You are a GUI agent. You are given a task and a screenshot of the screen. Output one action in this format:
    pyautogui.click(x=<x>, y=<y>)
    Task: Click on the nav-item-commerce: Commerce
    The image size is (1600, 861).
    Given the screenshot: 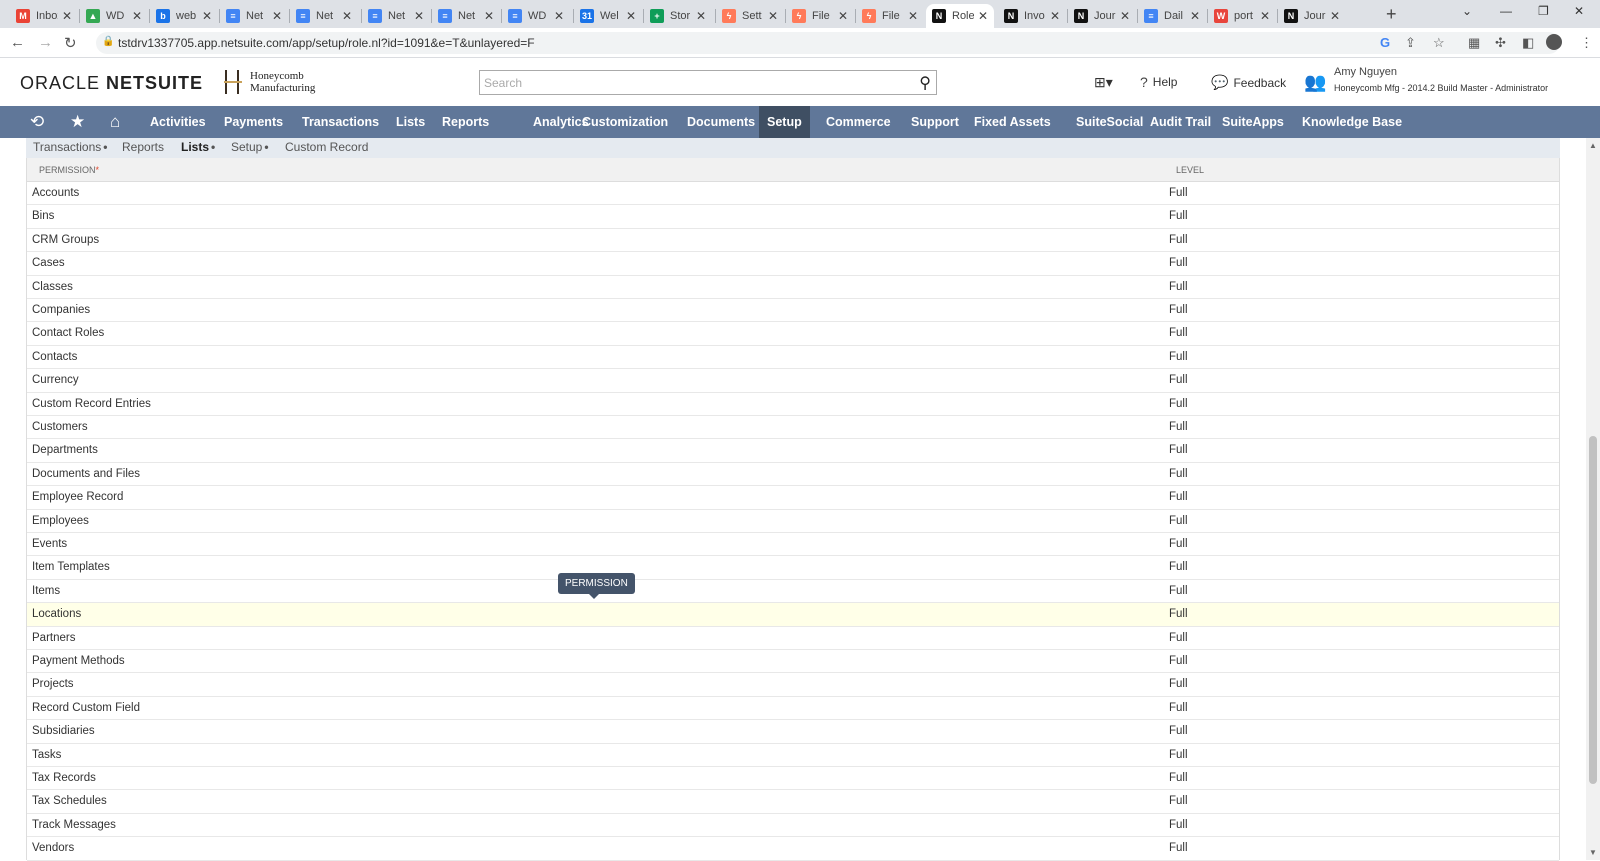 What is the action you would take?
    pyautogui.click(x=858, y=122)
    